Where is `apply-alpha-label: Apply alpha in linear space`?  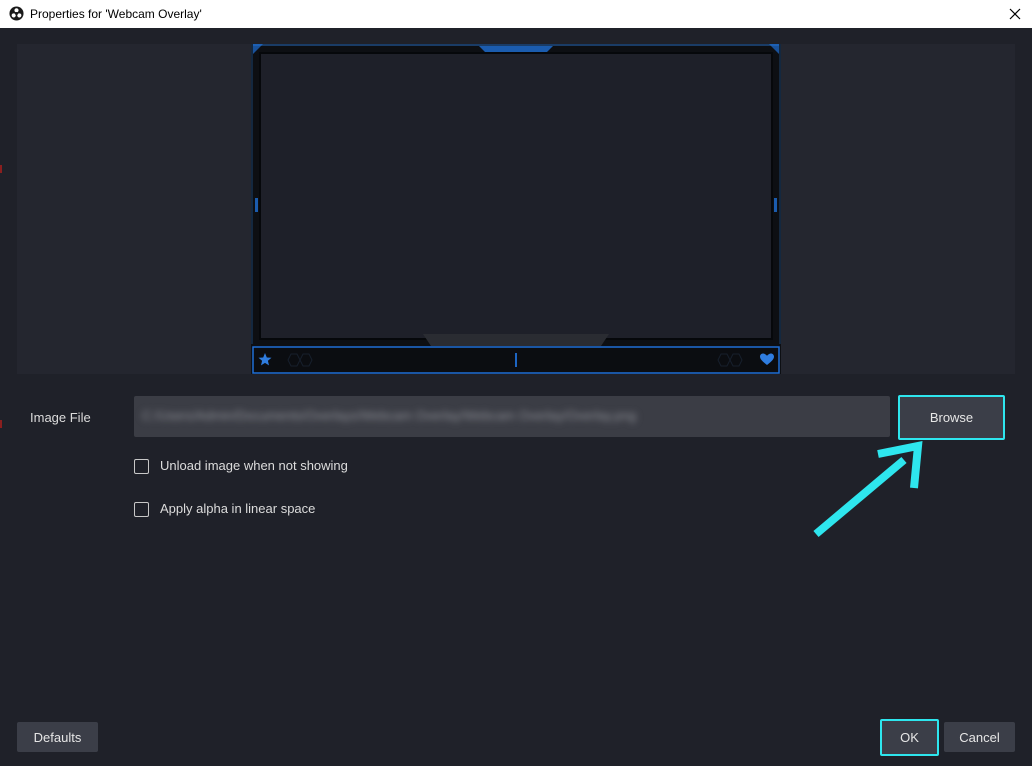
apply-alpha-label: Apply alpha in linear space is located at coordinates (238, 508).